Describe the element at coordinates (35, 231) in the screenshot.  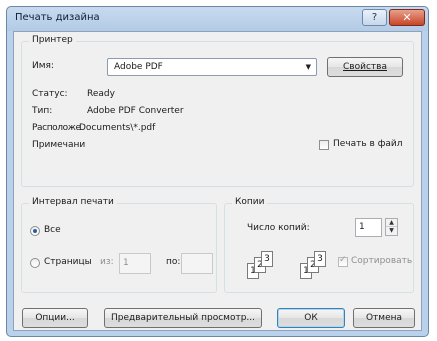
I see `range-all-radio` at that location.